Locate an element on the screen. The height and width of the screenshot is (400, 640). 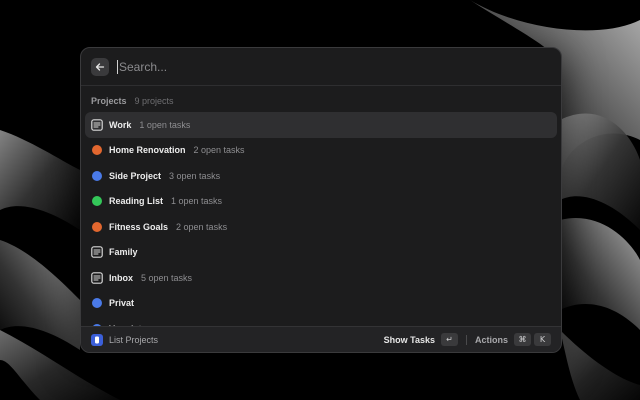
section-header: Projects 9 projects is located at coordinates (321, 101).